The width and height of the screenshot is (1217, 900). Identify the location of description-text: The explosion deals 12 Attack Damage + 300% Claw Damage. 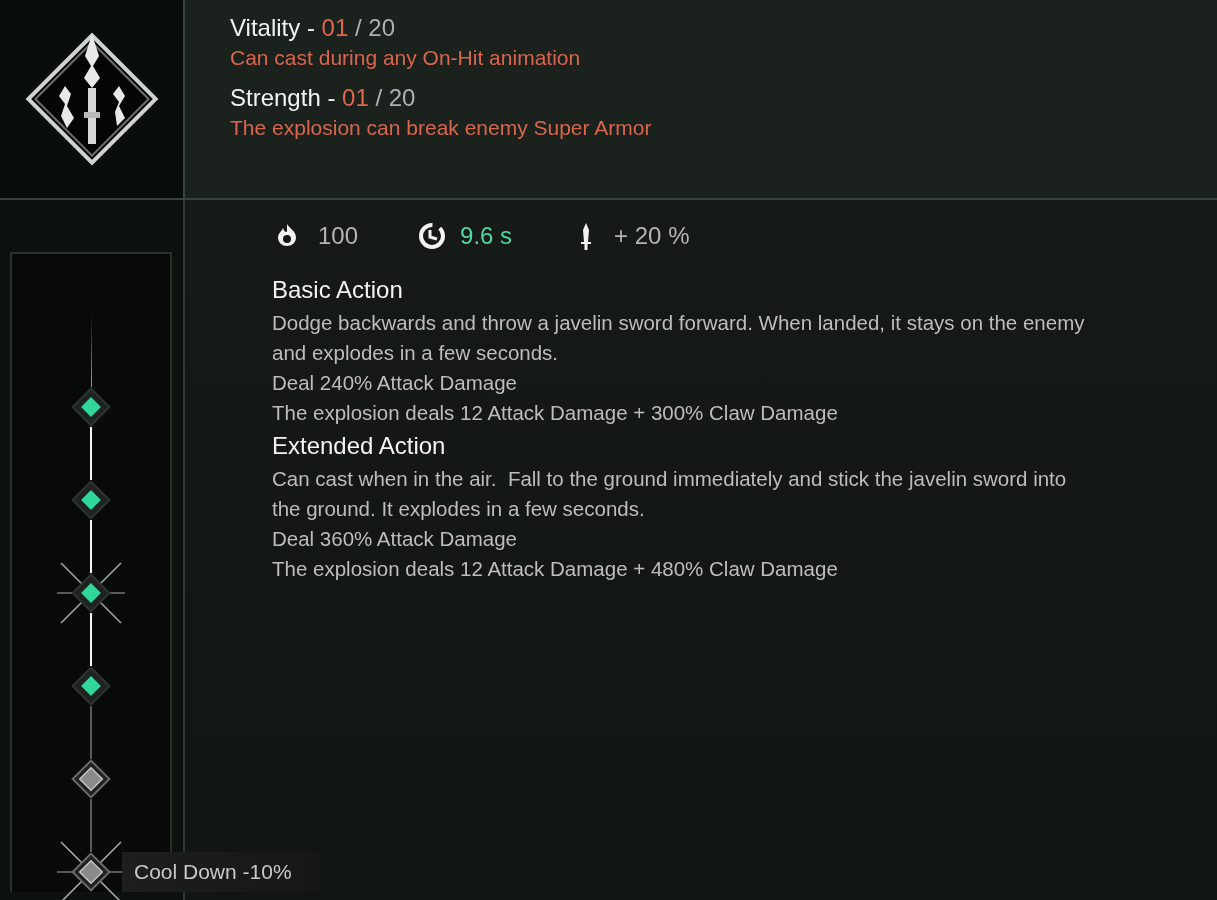
(555, 413).